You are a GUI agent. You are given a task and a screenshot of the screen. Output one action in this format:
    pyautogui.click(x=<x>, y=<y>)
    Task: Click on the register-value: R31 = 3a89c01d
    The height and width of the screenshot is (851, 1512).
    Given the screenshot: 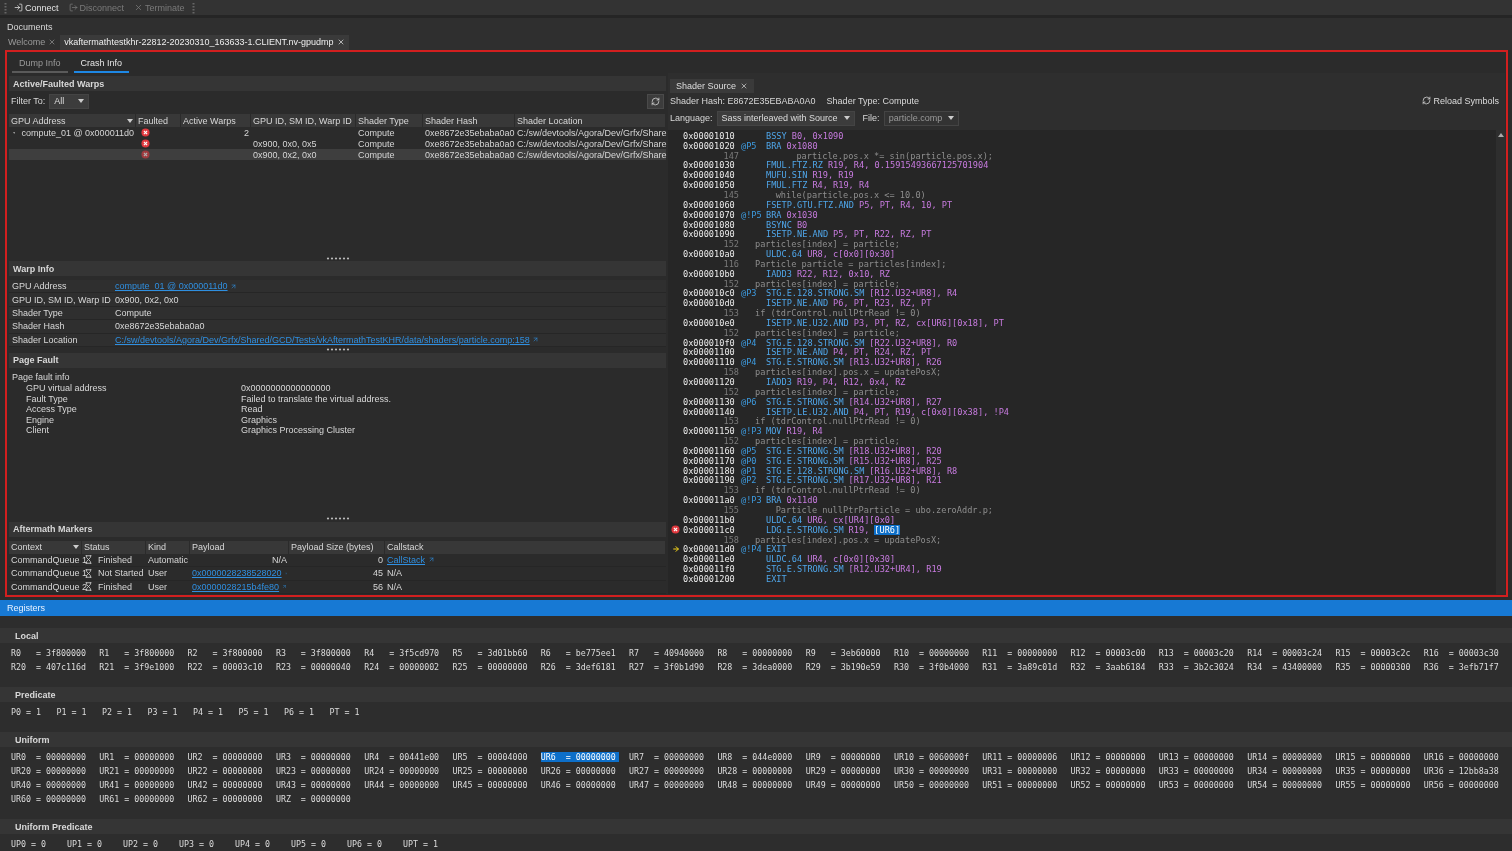 What is the action you would take?
    pyautogui.click(x=1021, y=667)
    